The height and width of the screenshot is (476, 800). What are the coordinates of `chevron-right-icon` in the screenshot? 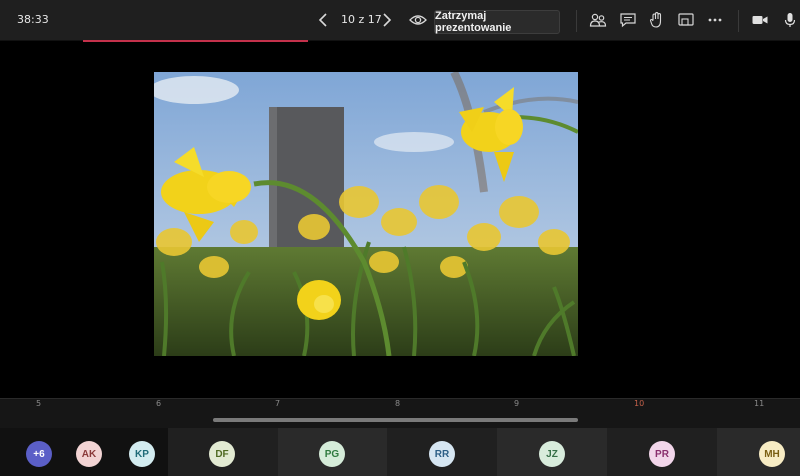 It's located at (387, 20).